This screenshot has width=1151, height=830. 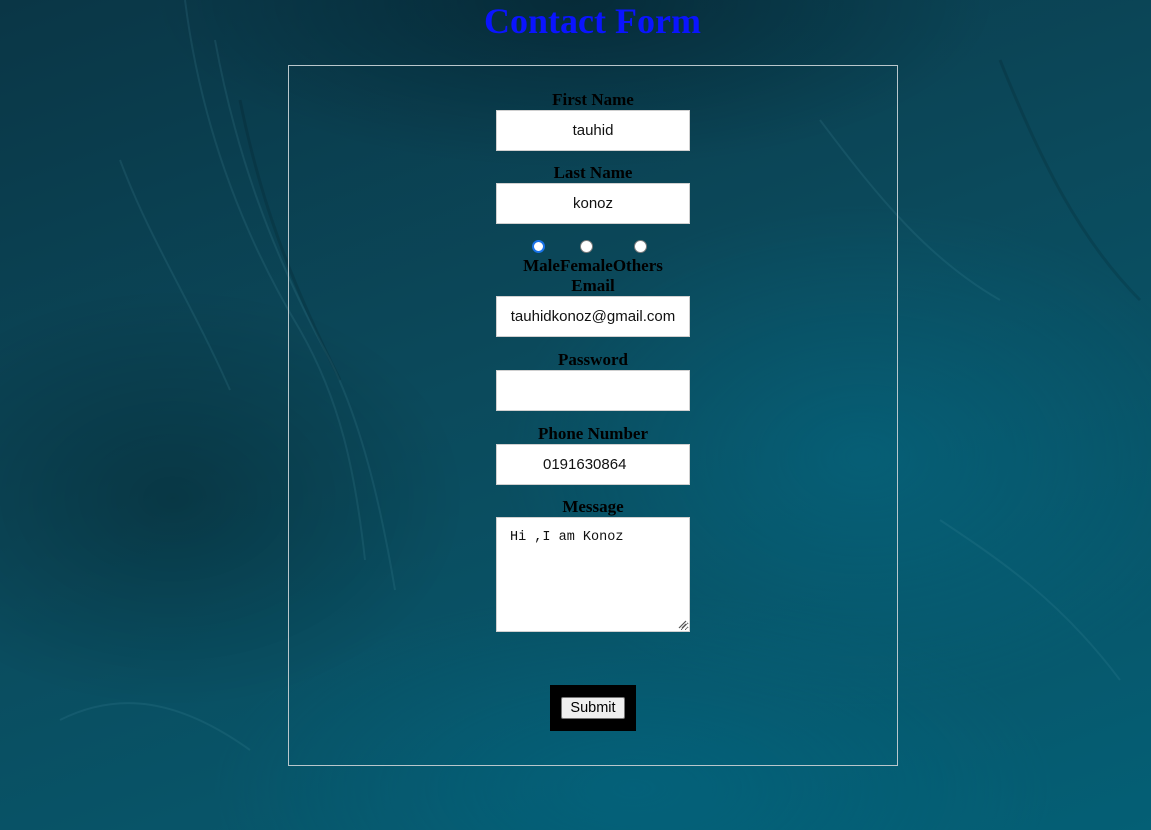 I want to click on phone-number-label: Phone Number, so click(x=593, y=433).